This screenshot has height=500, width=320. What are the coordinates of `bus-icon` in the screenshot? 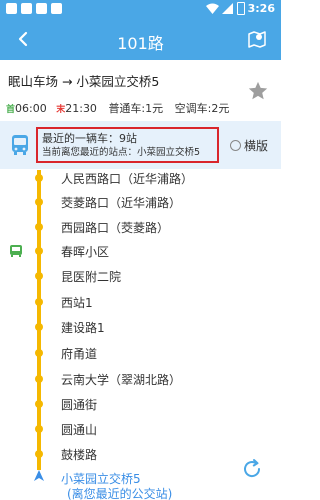 It's located at (20, 145).